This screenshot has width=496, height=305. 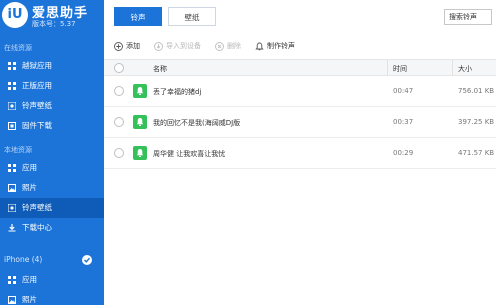 I want to click on table-row: 周华健 让我欢喜让我忧 00:29 471.57 KB, so click(x=300, y=153).